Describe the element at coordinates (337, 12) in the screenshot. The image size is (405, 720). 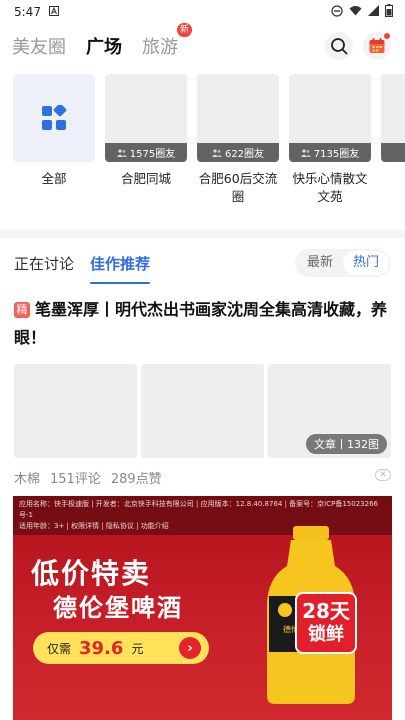
I see `do-not-disturb-icon` at that location.